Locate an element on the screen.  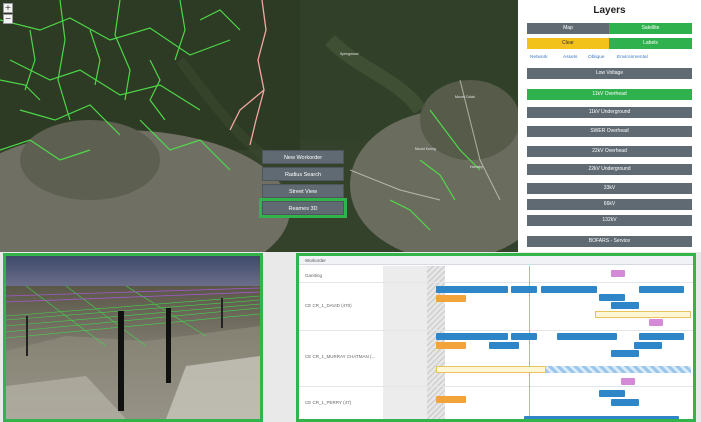
row-label: CE CR_1_PERRY (47) is located at coordinates (328, 402).